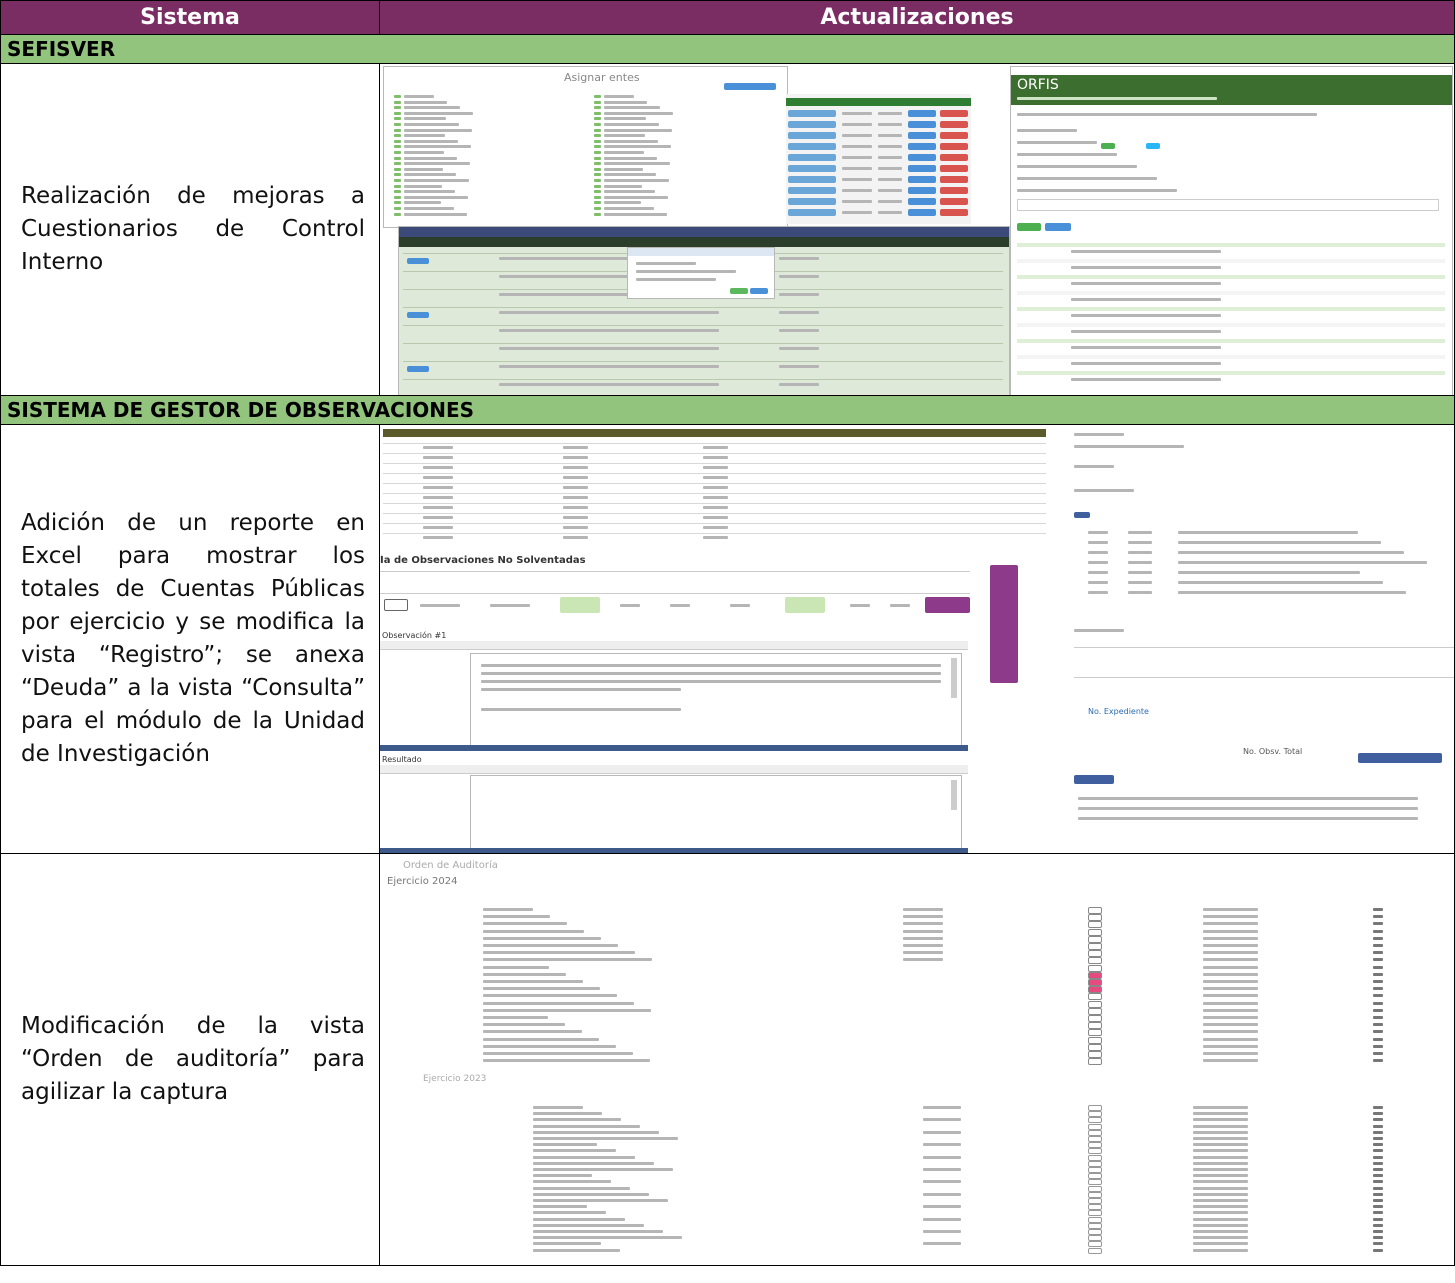 Image resolution: width=1455 pixels, height=1283 pixels. I want to click on edit-button, so click(922, 179).